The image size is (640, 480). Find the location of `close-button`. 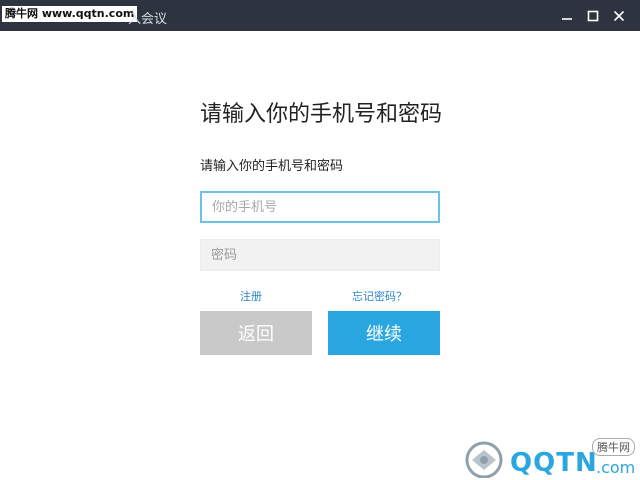

close-button is located at coordinates (619, 15).